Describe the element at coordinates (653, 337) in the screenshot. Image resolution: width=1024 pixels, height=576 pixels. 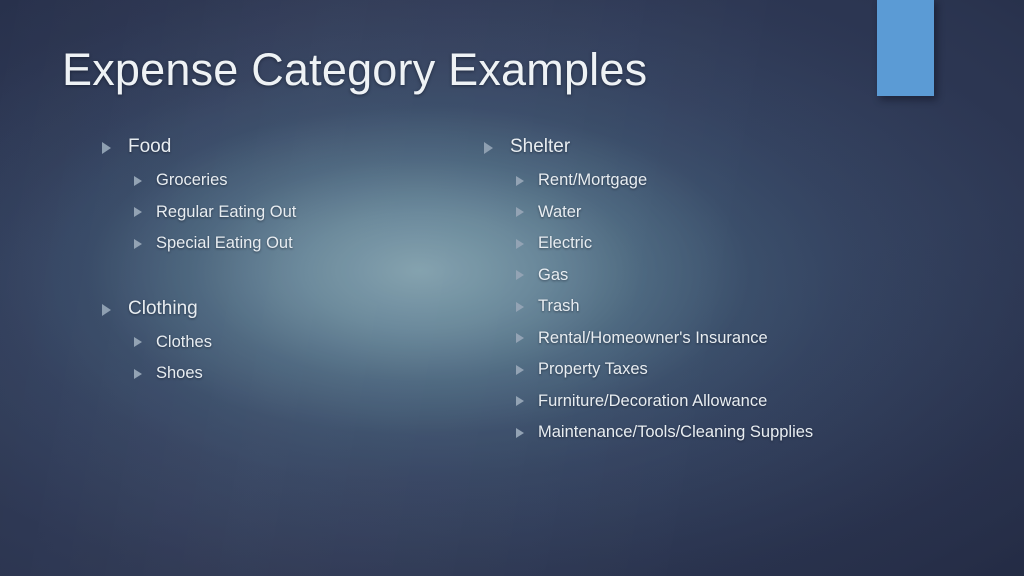
I see `bullet-label: Rental/Homeowner's Insurance` at that location.